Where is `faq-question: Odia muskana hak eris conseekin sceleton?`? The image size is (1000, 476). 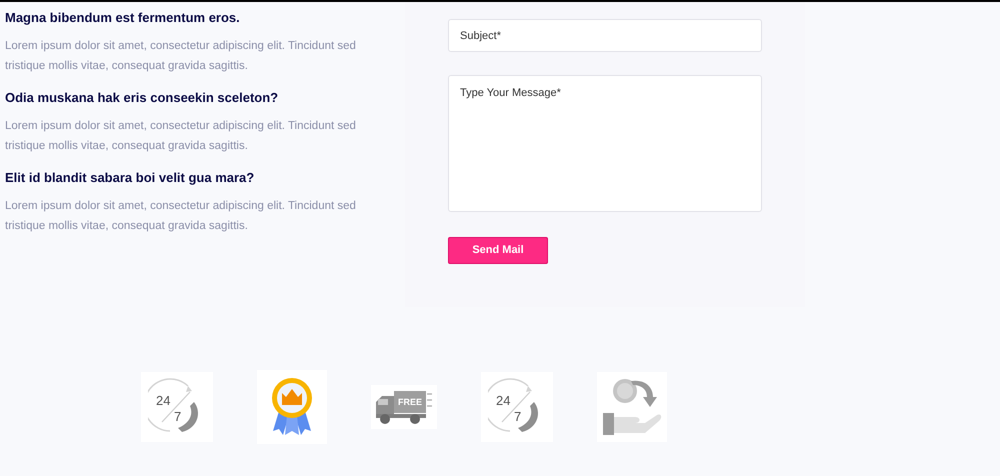
faq-question: Odia muskana hak eris conseekin sceleton? is located at coordinates (142, 98).